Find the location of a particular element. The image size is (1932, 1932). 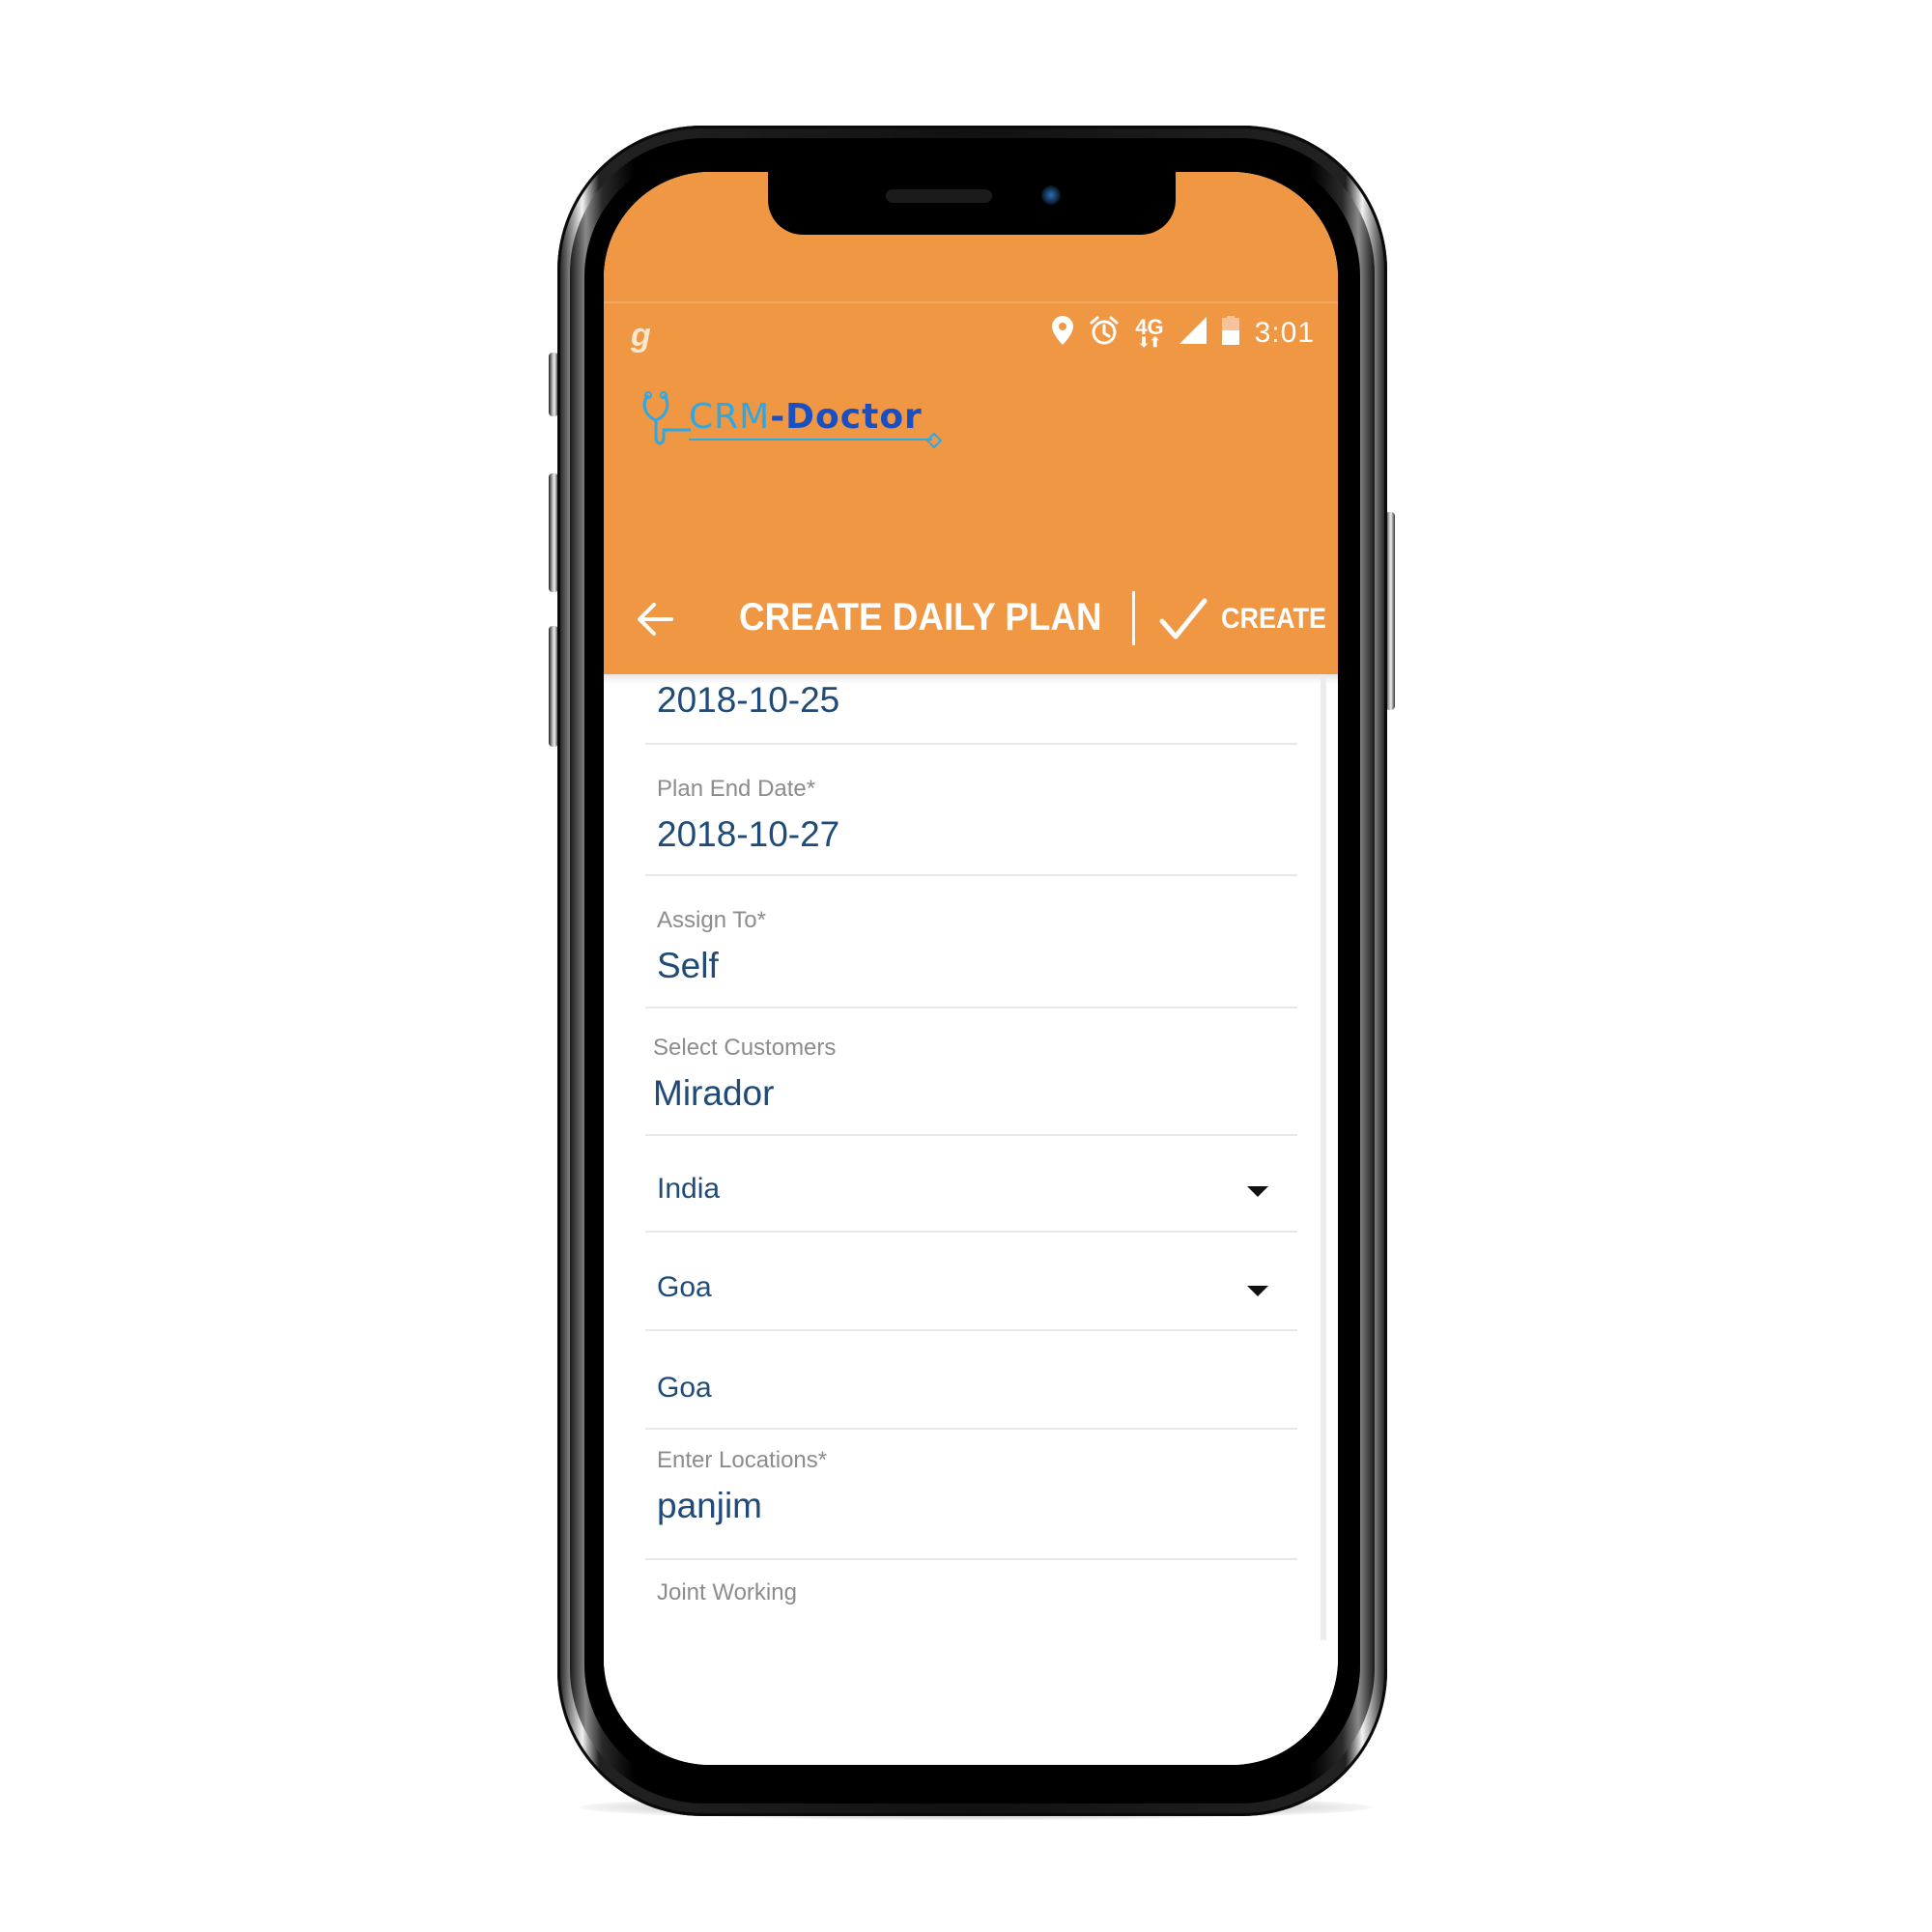

country-dropdown: India is located at coordinates (971, 1184).